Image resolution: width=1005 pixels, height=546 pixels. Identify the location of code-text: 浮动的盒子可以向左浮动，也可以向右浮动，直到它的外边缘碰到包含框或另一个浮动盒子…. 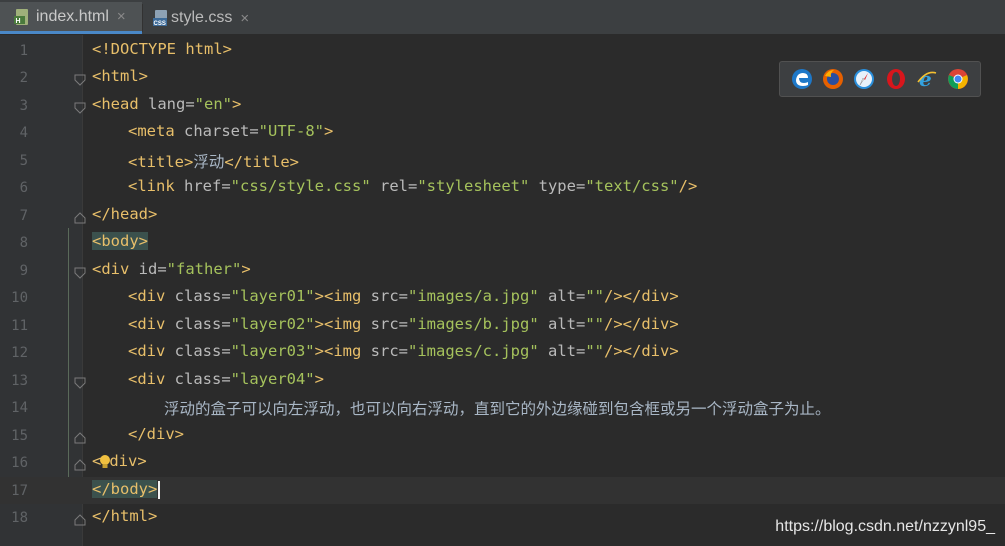
(497, 409).